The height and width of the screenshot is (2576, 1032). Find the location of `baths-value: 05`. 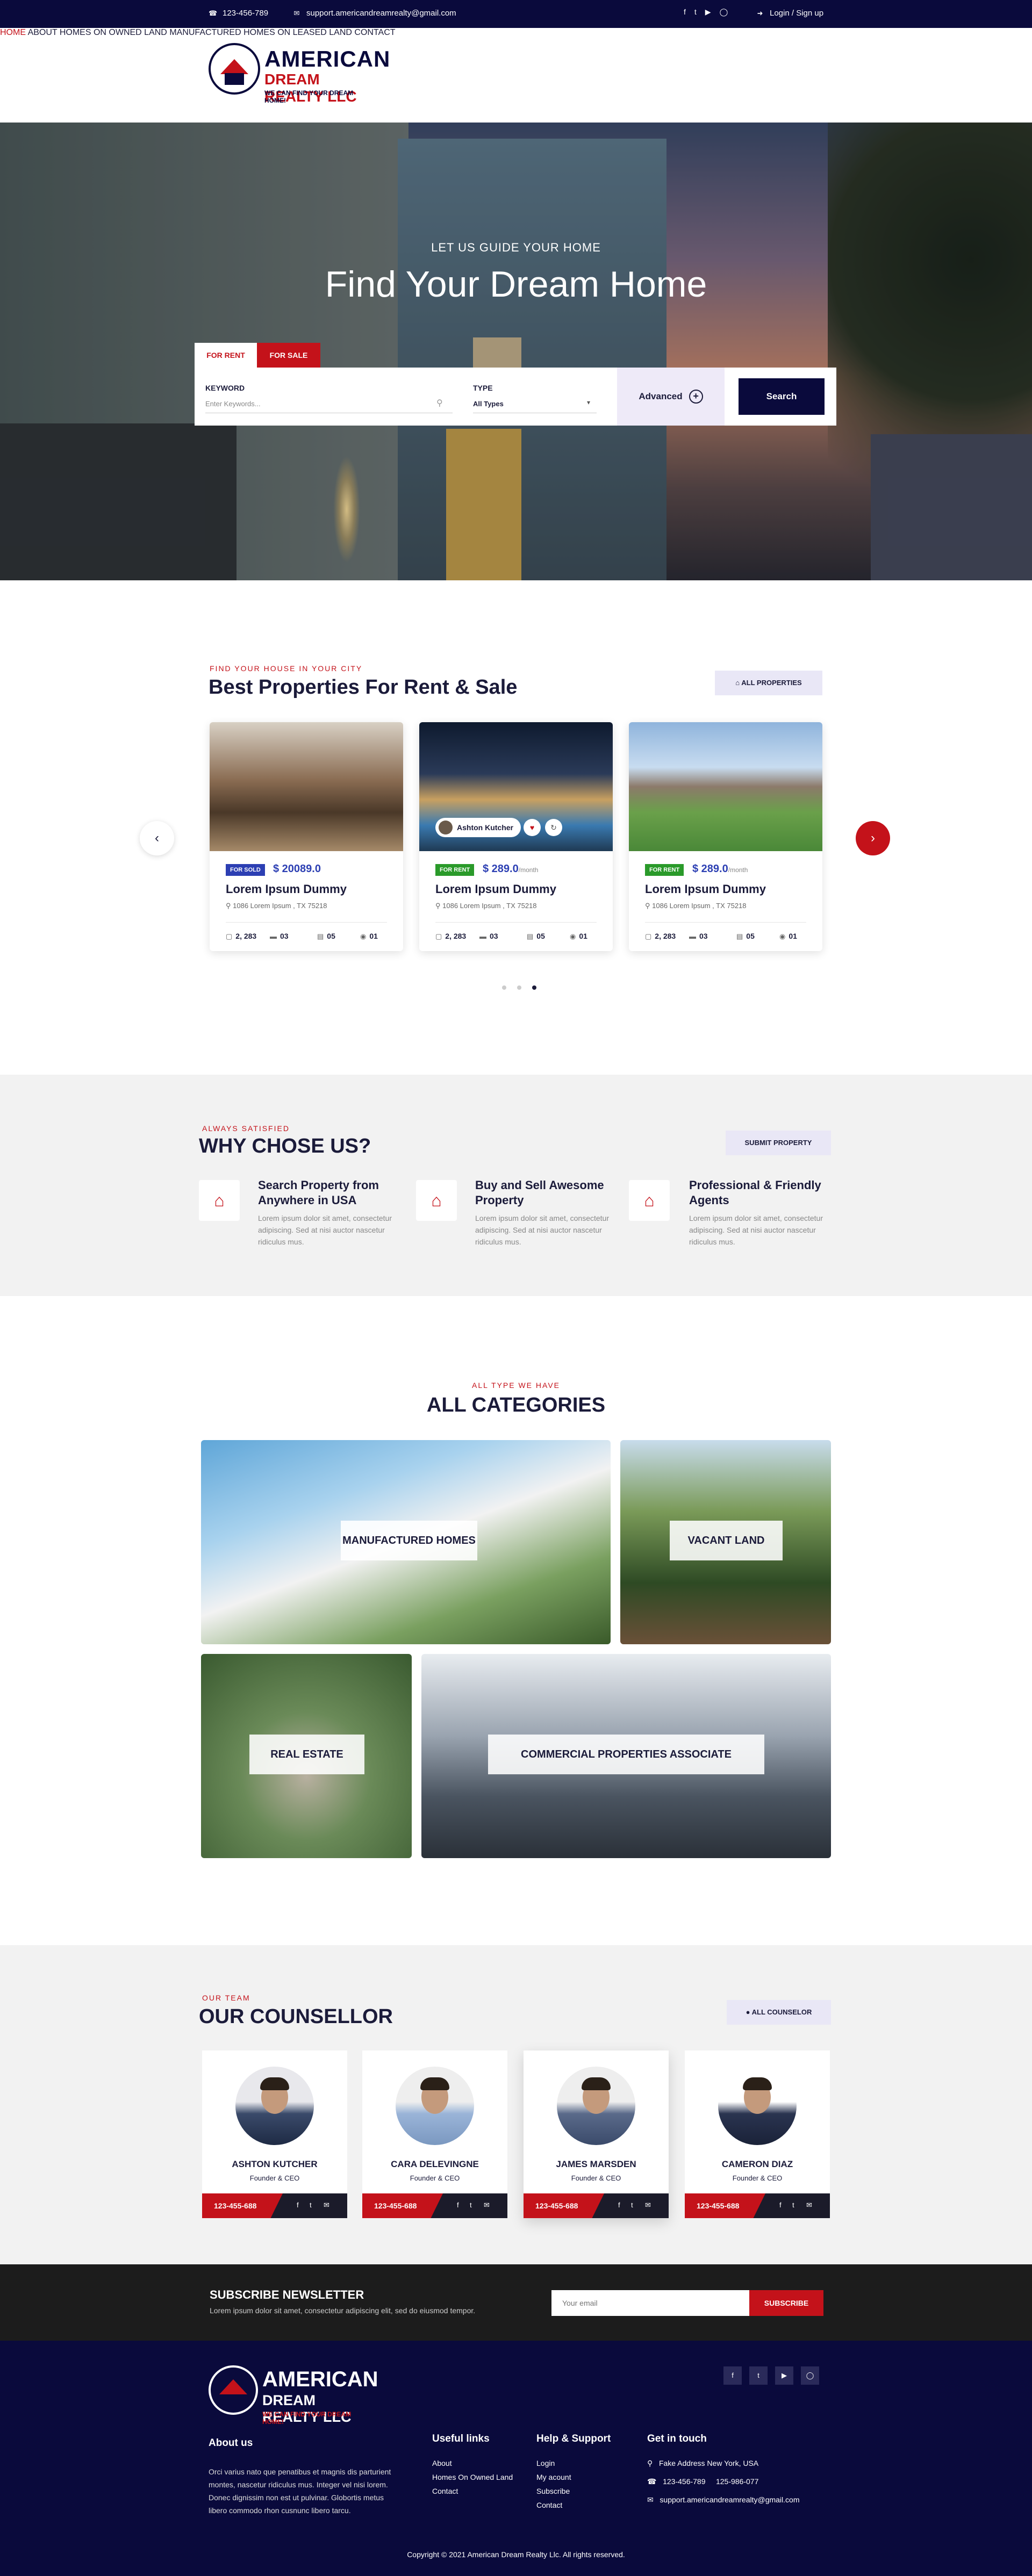

baths-value: 05 is located at coordinates (750, 936).